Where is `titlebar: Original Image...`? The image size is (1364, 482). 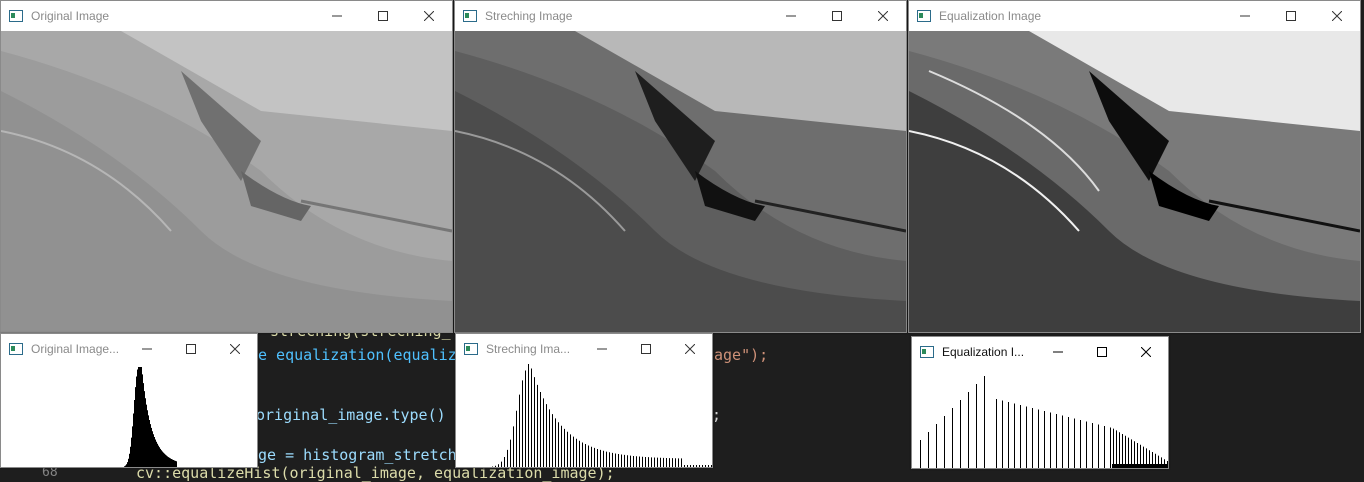
titlebar: Original Image... is located at coordinates (129, 349).